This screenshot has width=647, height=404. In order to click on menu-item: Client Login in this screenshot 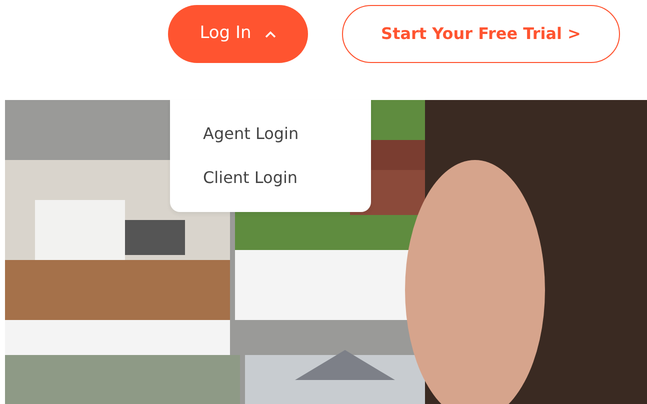, I will do `click(270, 178)`.